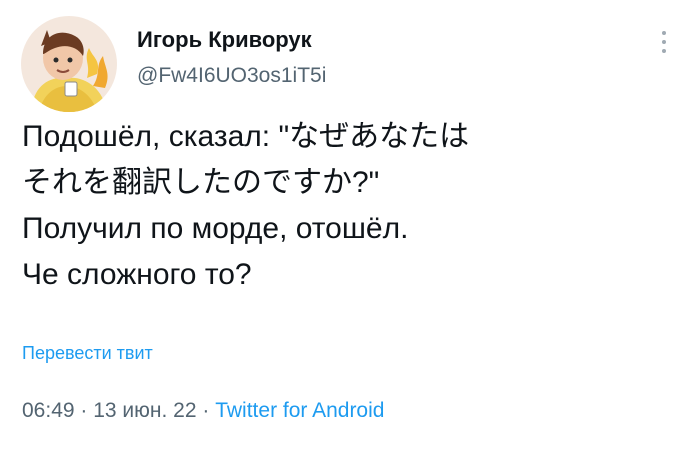 This screenshot has width=700, height=450. I want to click on avatar-image, so click(69, 64).